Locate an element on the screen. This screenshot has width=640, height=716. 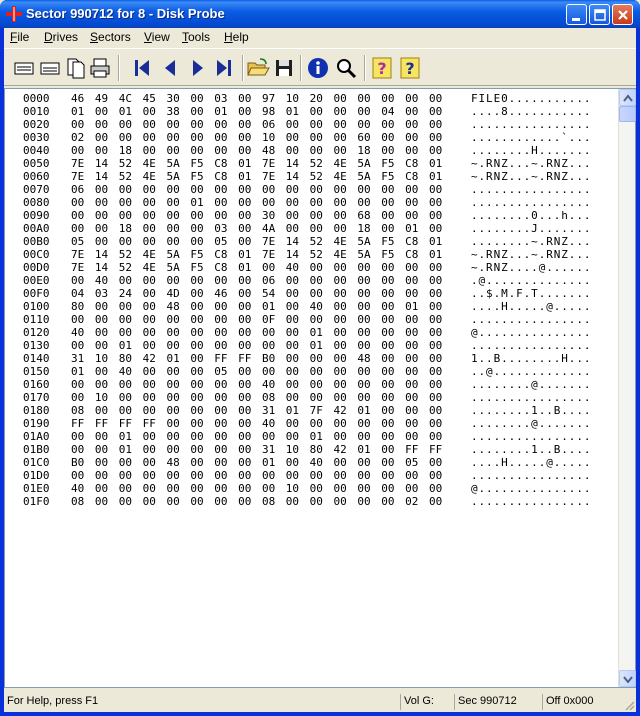
last-sector-button is located at coordinates (224, 68).